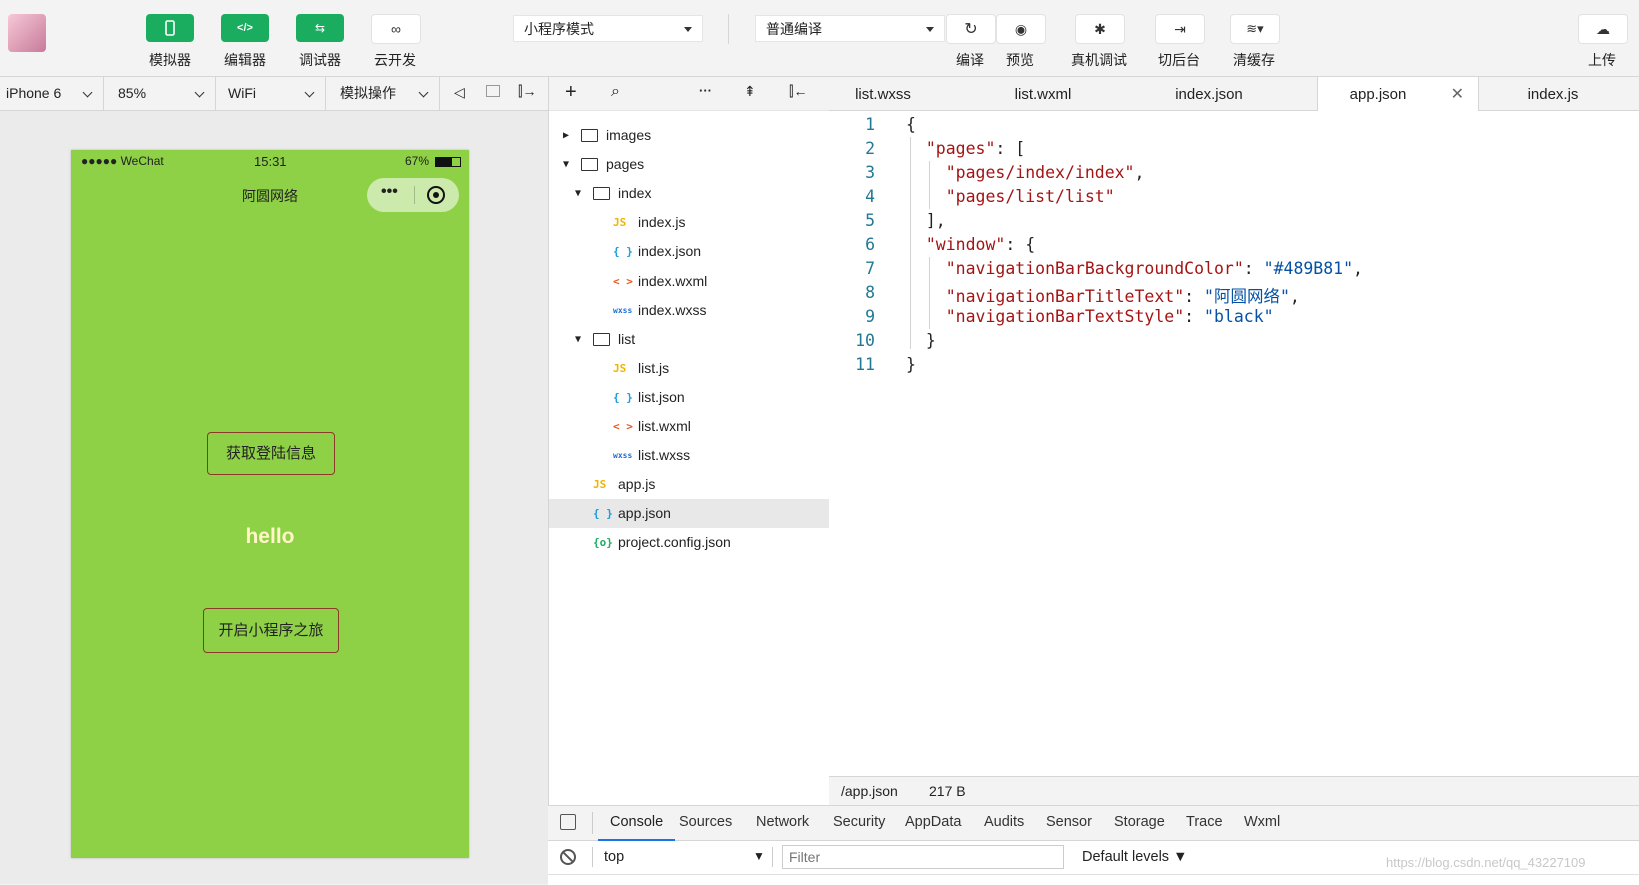 The width and height of the screenshot is (1639, 885). I want to click on devtools-tab-wxml: Wxml, so click(1262, 822).